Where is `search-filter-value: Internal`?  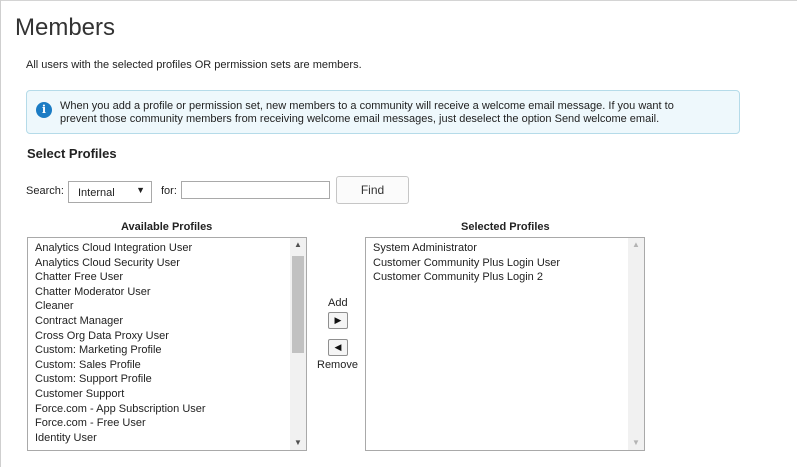
search-filter-value: Internal is located at coordinates (96, 193).